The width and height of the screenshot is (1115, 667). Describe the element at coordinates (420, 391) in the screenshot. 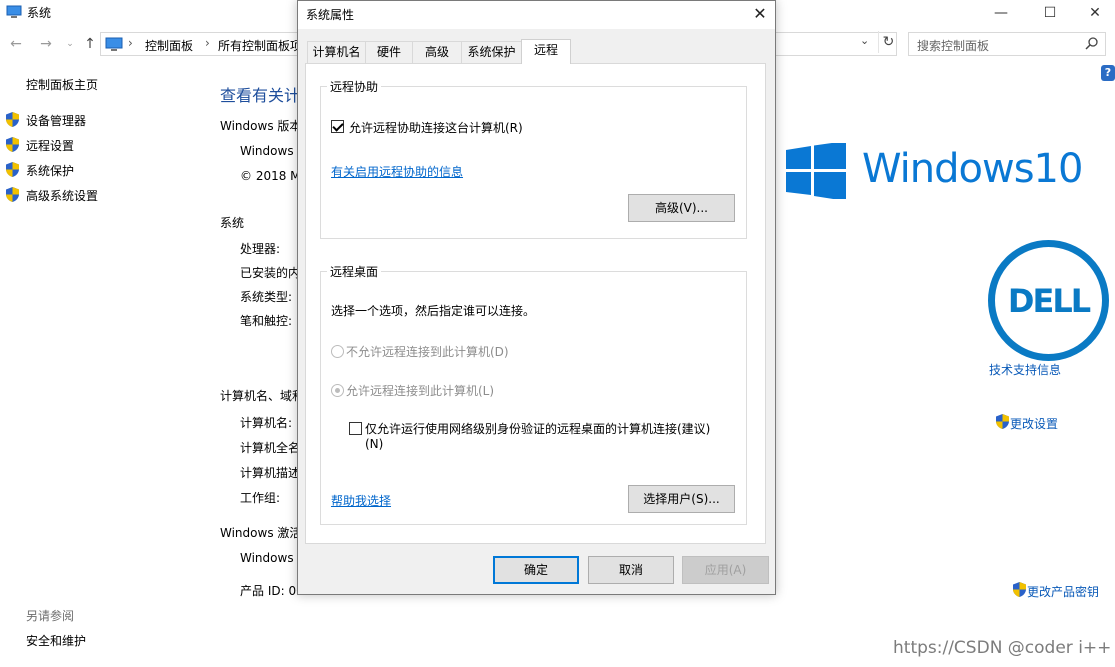

I see `allow-remote-label: 允许远程连接到此计算机(L)` at that location.